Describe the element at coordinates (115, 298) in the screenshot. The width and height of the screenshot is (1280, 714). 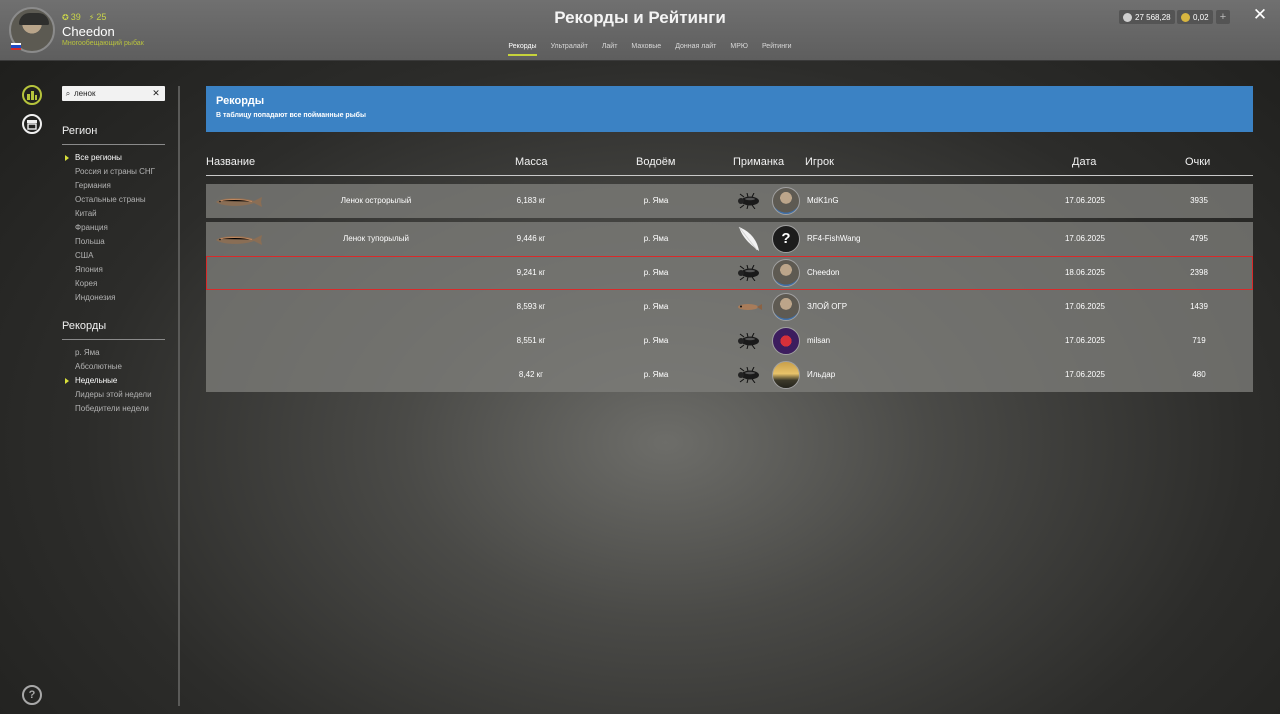
I see `regions-item: Индонезия` at that location.